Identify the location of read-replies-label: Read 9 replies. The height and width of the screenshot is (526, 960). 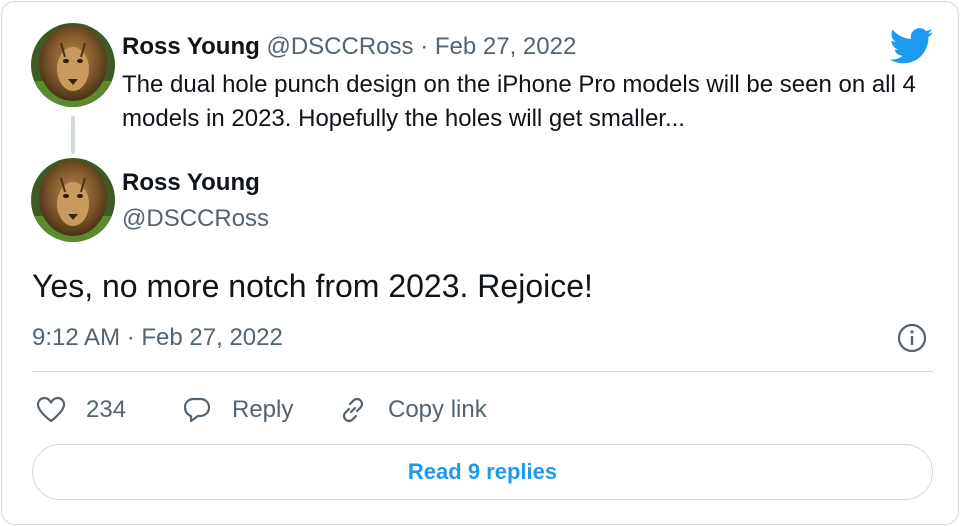
(482, 471).